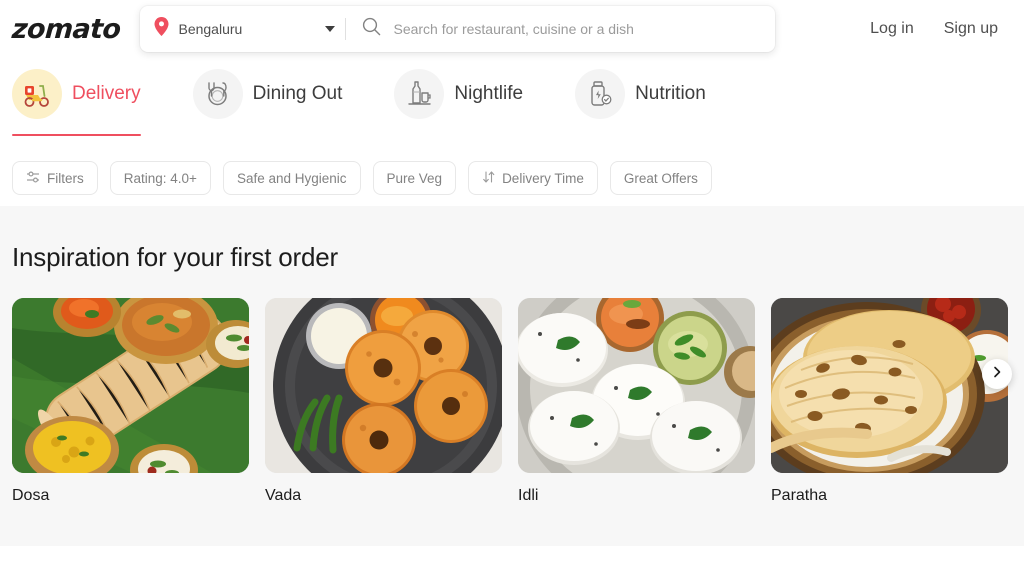 This screenshot has height=573, width=1024. What do you see at coordinates (330, 29) in the screenshot?
I see `chevron-down-icon` at bounding box center [330, 29].